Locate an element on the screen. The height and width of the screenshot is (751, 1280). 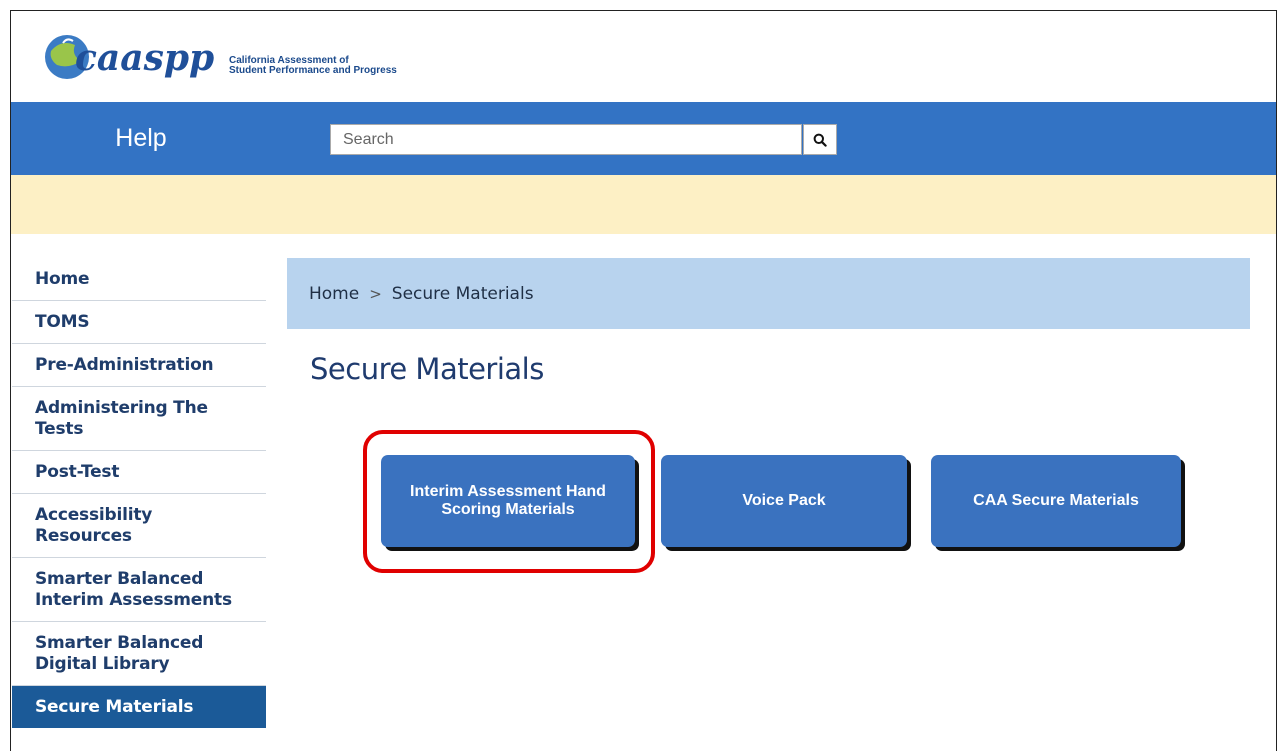
sidebar-item-accessibility-resources: Accessibility Resources is located at coordinates (139, 526).